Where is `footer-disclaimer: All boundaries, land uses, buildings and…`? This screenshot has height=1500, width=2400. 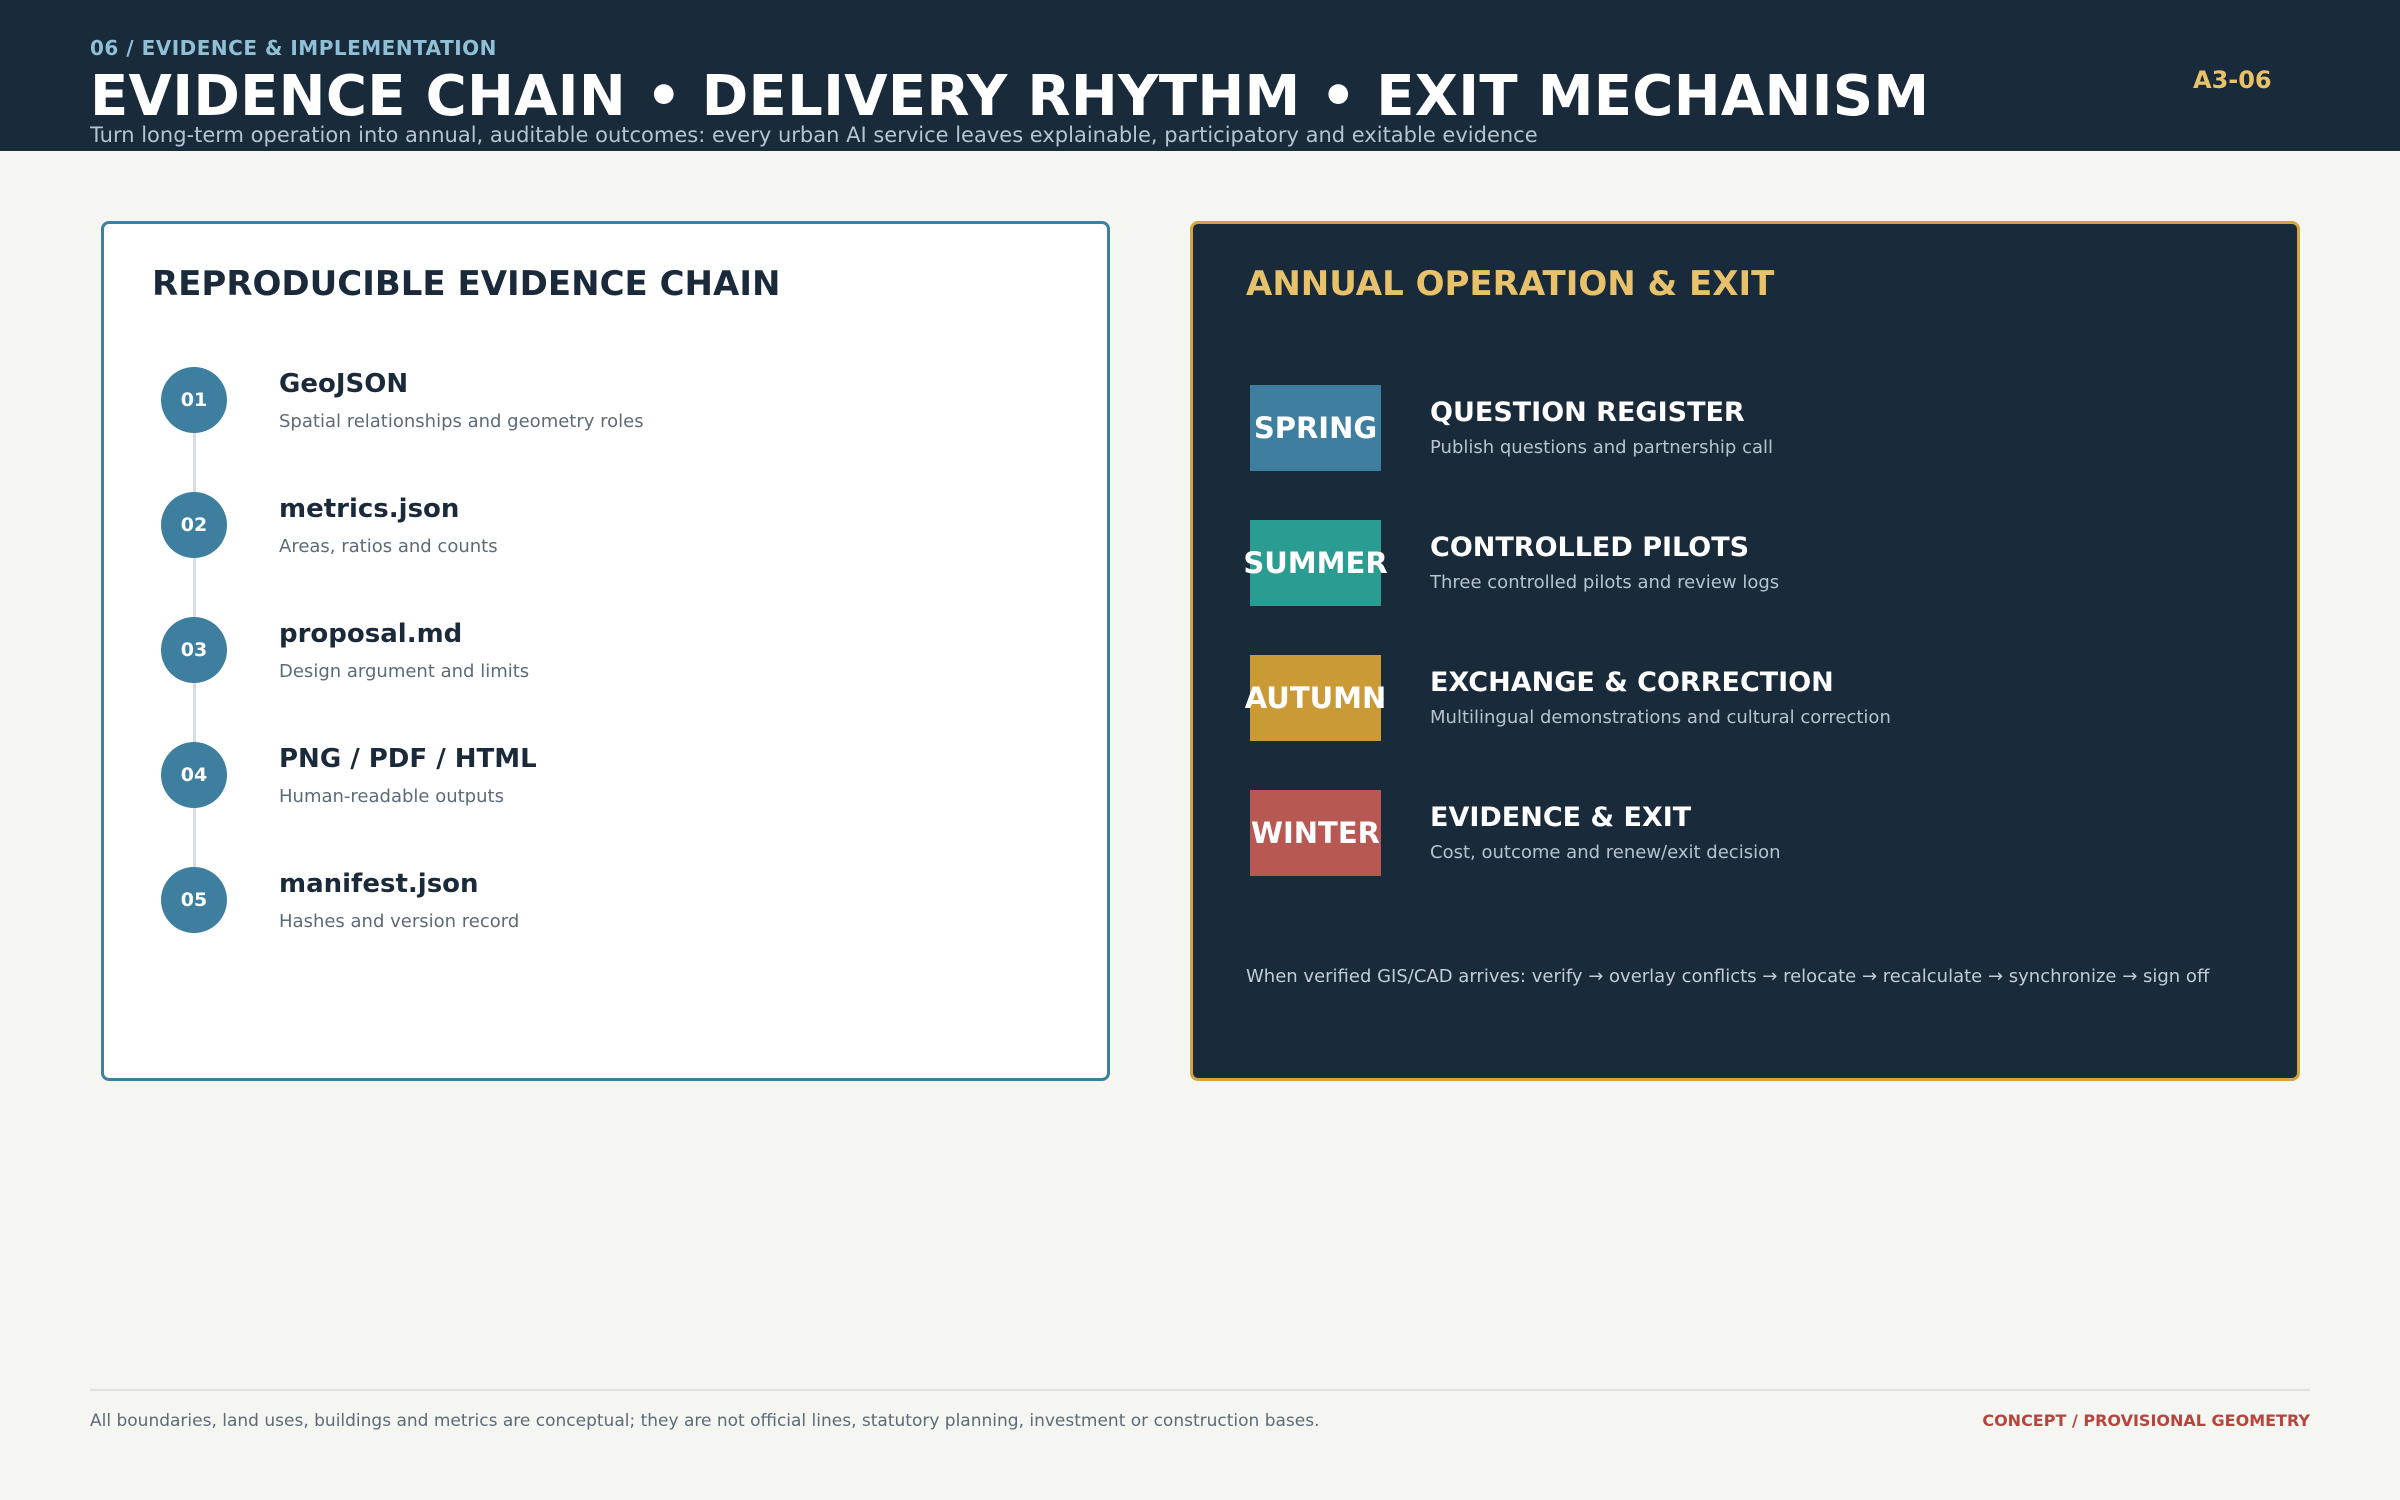 footer-disclaimer: All boundaries, land uses, buildings and… is located at coordinates (705, 1421).